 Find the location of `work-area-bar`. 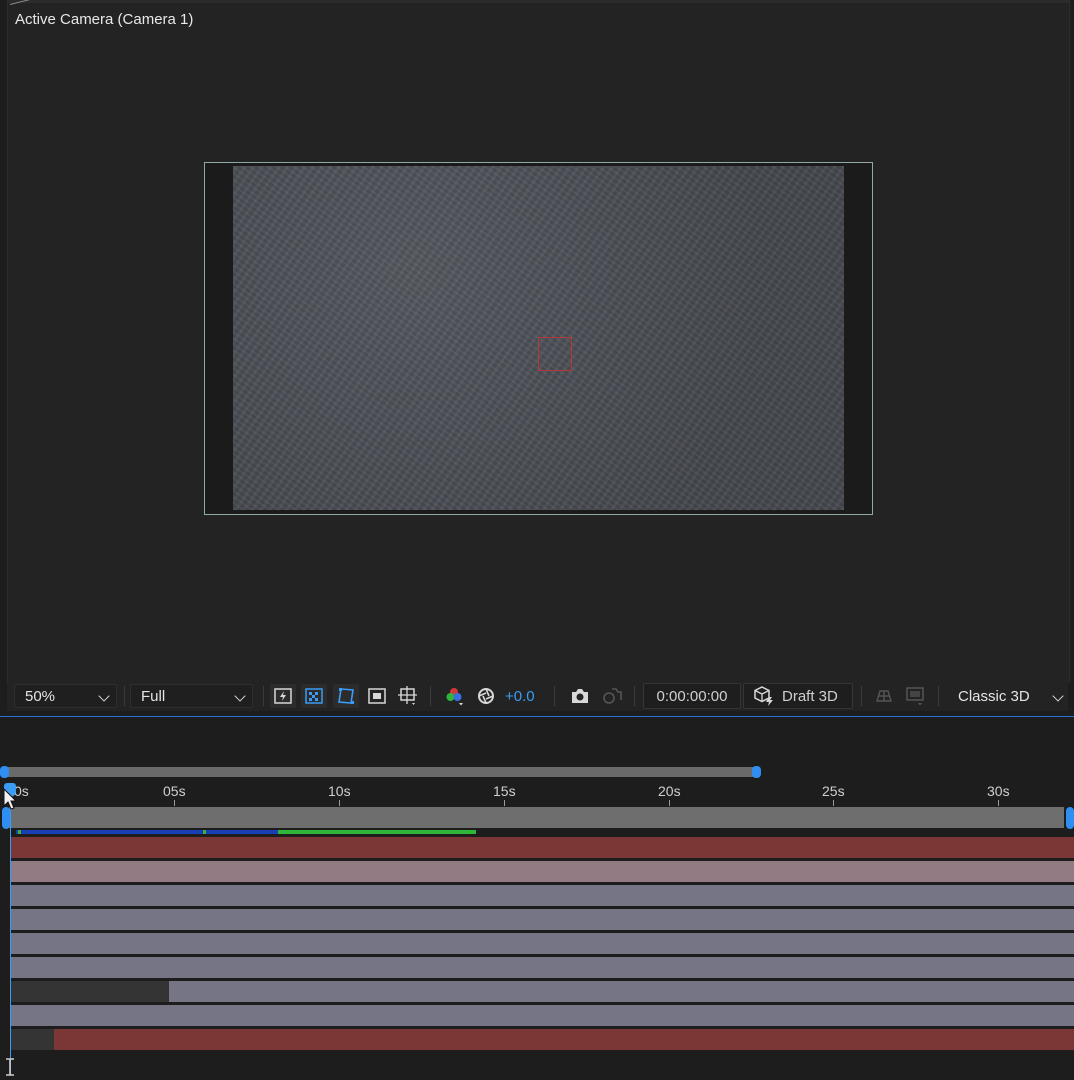

work-area-bar is located at coordinates (536, 817).